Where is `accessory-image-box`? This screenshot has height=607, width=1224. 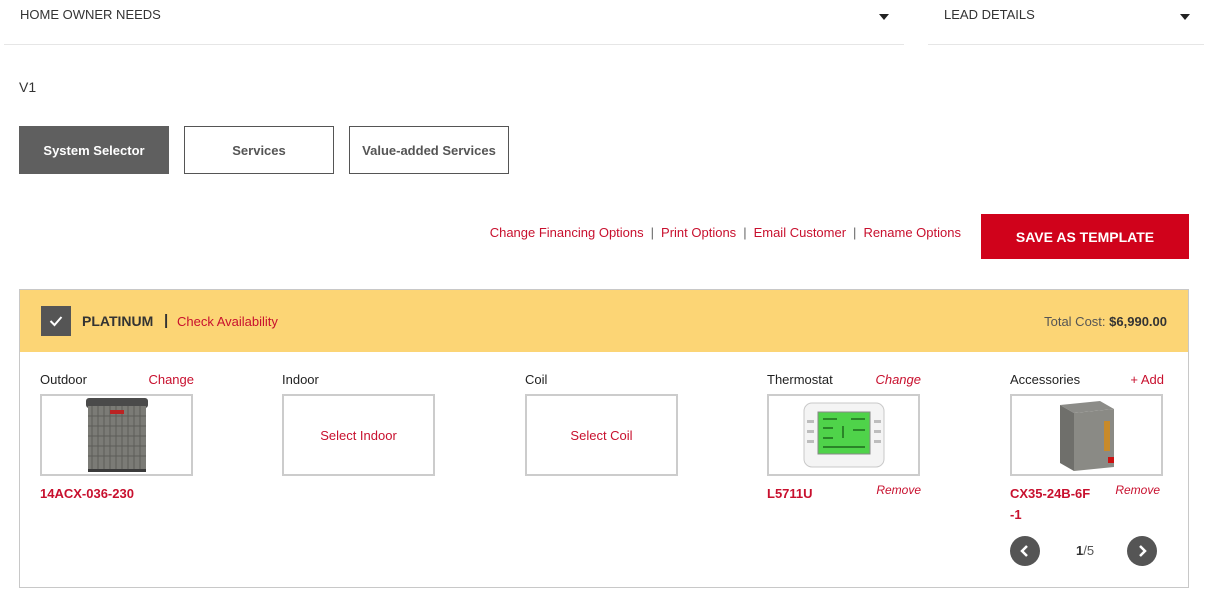 accessory-image-box is located at coordinates (1086, 435).